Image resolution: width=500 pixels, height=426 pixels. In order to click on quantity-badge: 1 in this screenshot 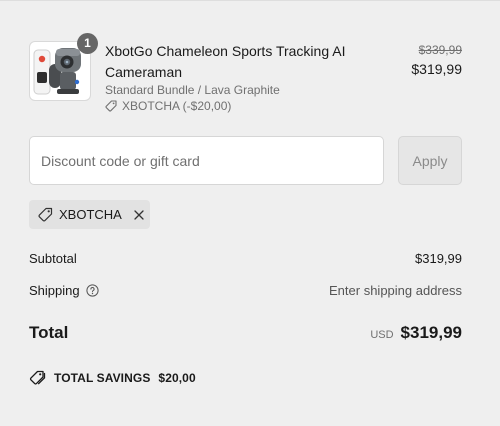, I will do `click(87, 43)`.